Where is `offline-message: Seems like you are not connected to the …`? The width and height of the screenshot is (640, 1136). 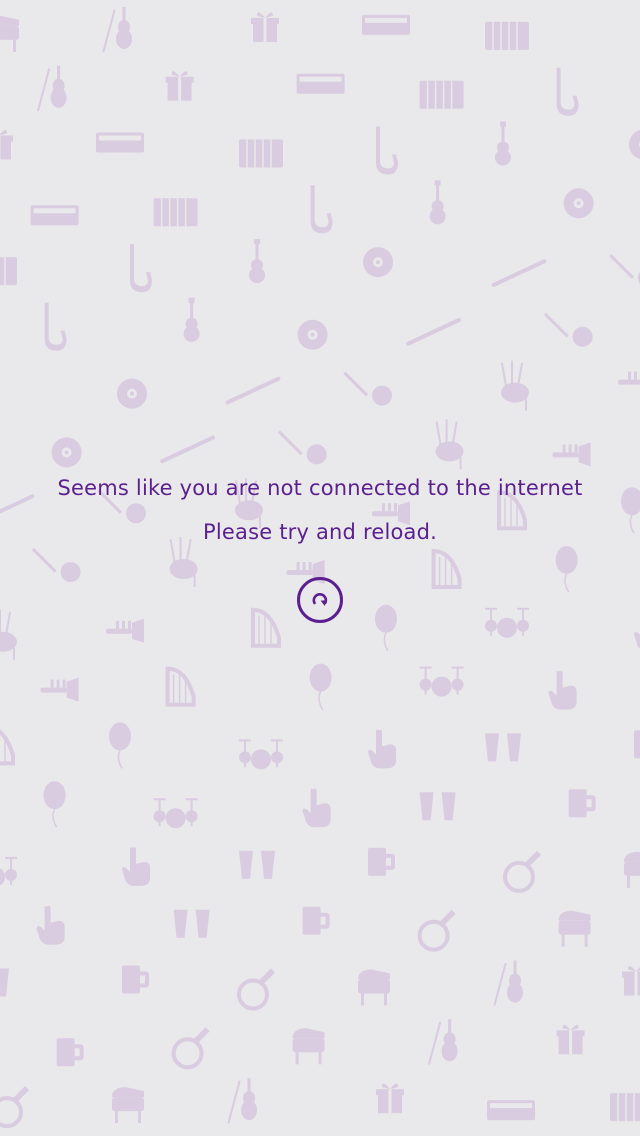
offline-message: Seems like you are not connected to the … is located at coordinates (320, 488).